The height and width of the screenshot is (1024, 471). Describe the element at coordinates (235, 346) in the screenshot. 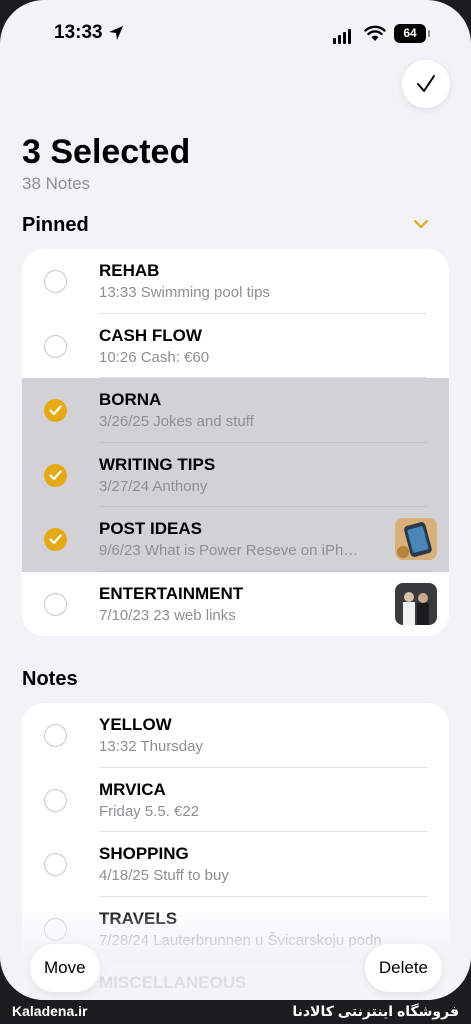

I see `note-row: CASH FLOW 10:26 Cash: €60` at that location.